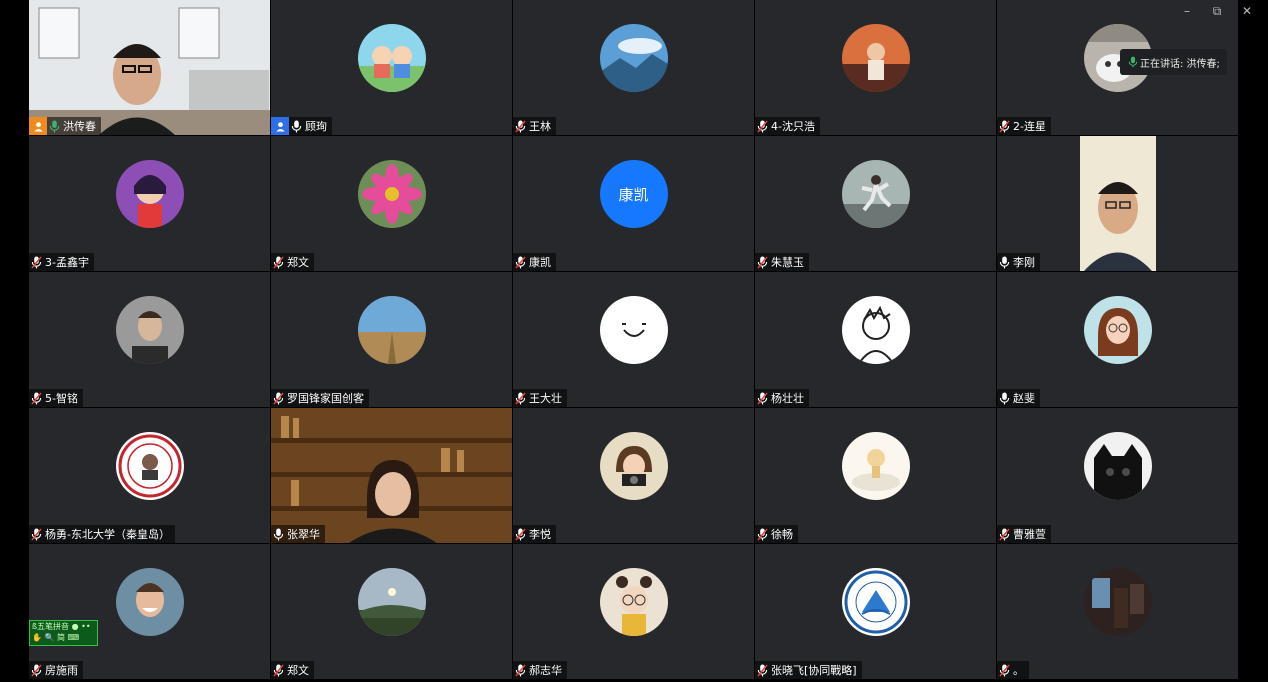  Describe the element at coordinates (149, 194) in the screenshot. I see `anime-girl-icon` at that location.